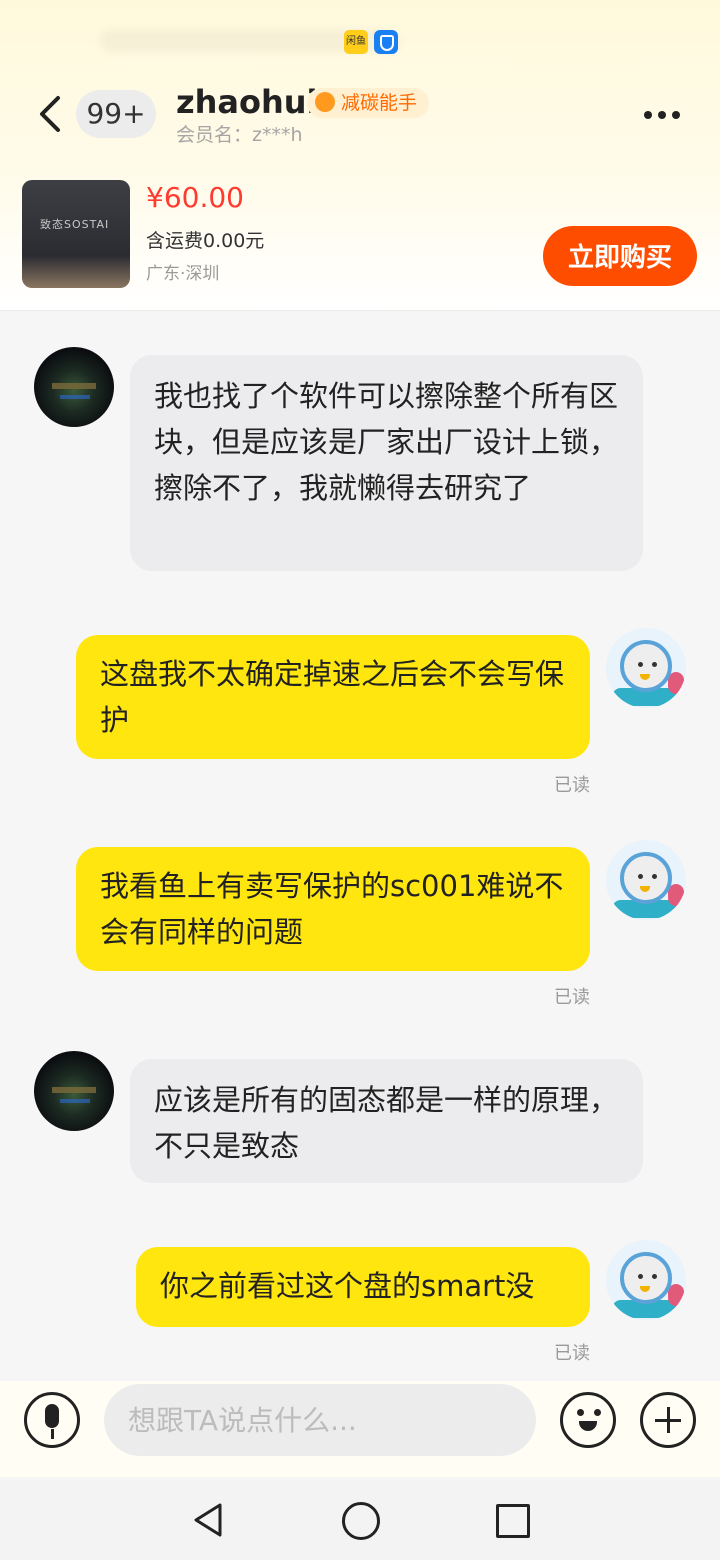 This screenshot has width=720, height=1560. I want to click on status-bar: 闲鱼, so click(360, 40).